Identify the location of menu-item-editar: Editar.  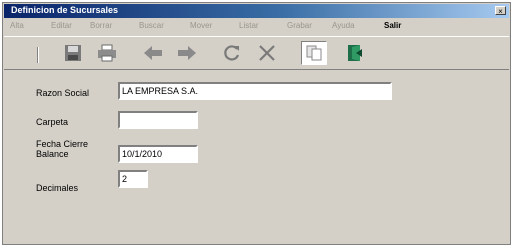
(61, 25).